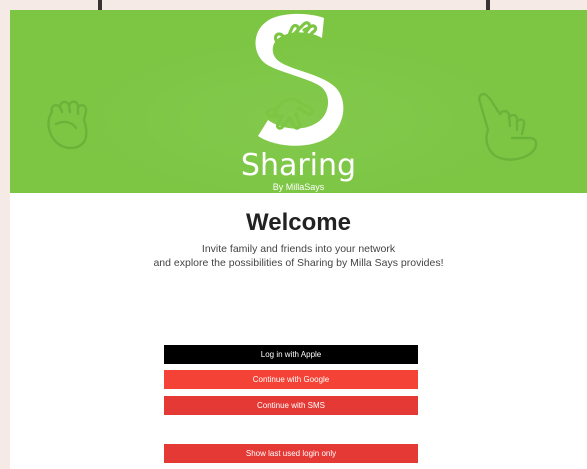  I want to click on google-login-button: Continue with Google, so click(291, 379).